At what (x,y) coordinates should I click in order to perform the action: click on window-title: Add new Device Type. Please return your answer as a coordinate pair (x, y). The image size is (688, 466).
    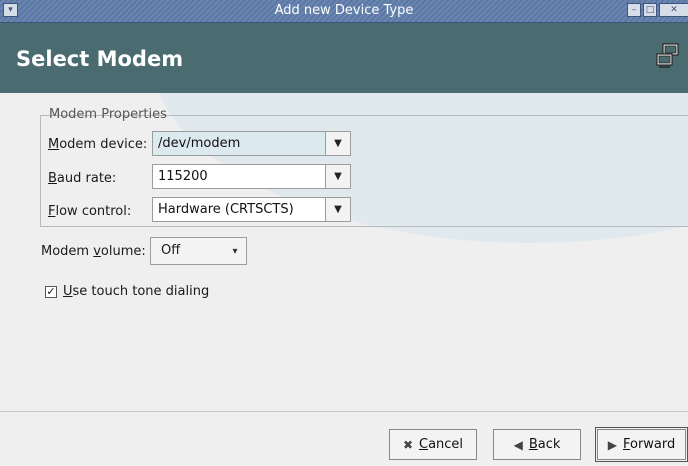
    Looking at the image, I should click on (344, 10).